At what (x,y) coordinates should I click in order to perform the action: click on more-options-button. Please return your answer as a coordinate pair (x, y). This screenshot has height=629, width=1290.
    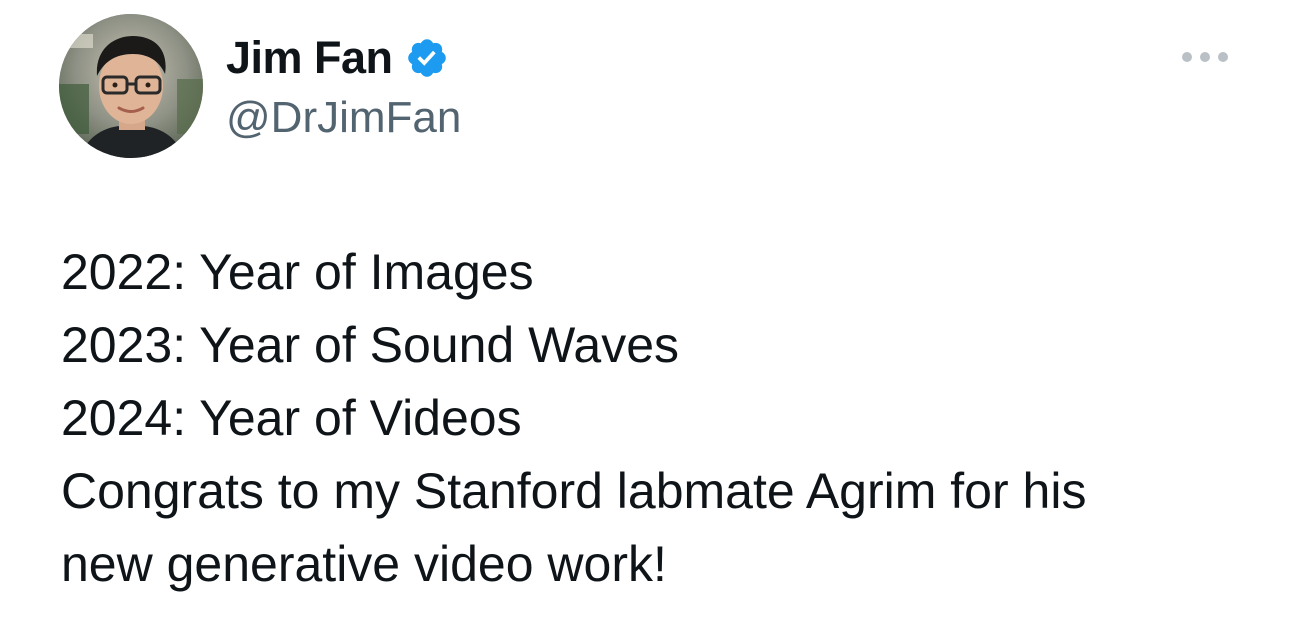
    Looking at the image, I should click on (1205, 57).